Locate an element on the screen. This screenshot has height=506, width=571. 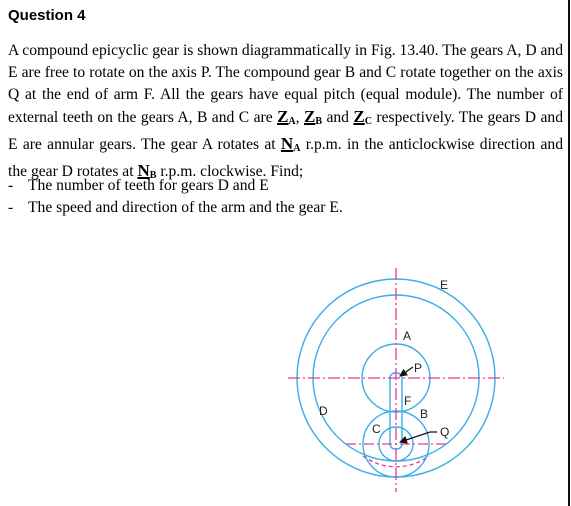
label-a: A is located at coordinates (407, 336).